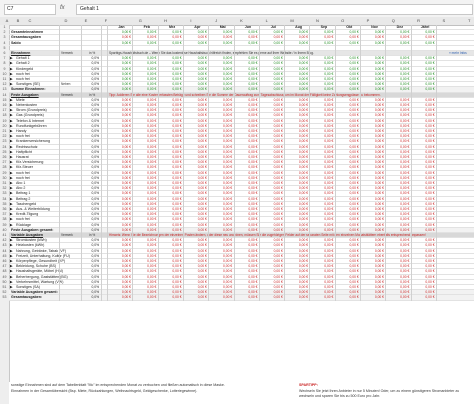 The image size is (474, 404). I want to click on footer-tip-label: SPARTIPP:, so click(308, 385).